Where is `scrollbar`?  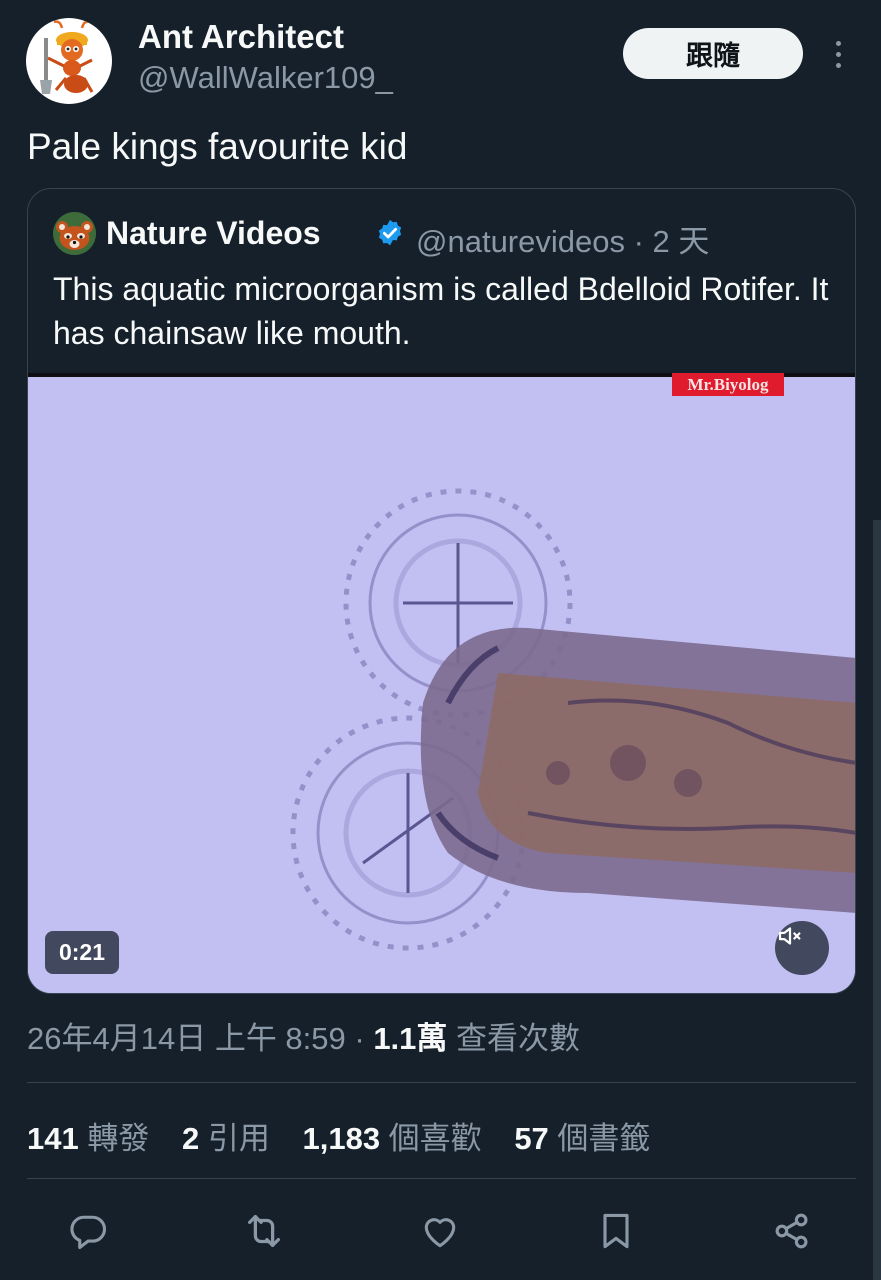
scrollbar is located at coordinates (877, 900).